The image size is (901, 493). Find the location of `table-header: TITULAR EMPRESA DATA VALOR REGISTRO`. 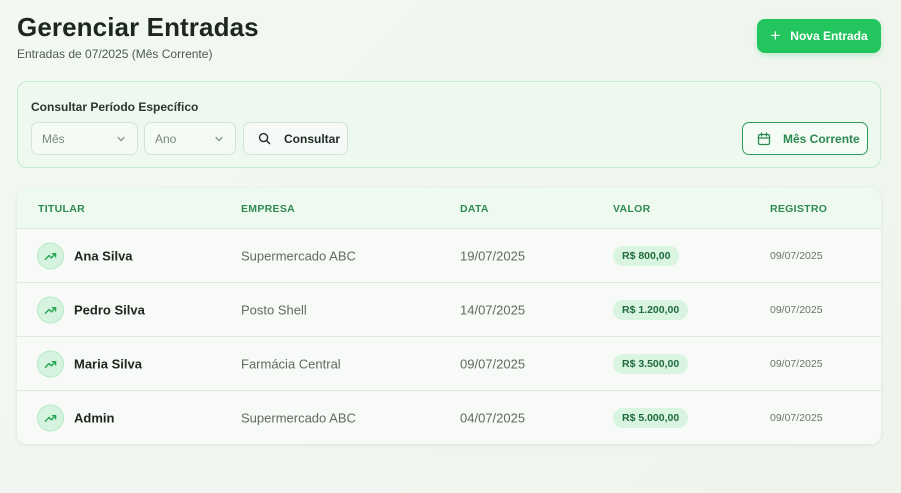

table-header: TITULAR EMPRESA DATA VALOR REGISTRO is located at coordinates (449, 208).